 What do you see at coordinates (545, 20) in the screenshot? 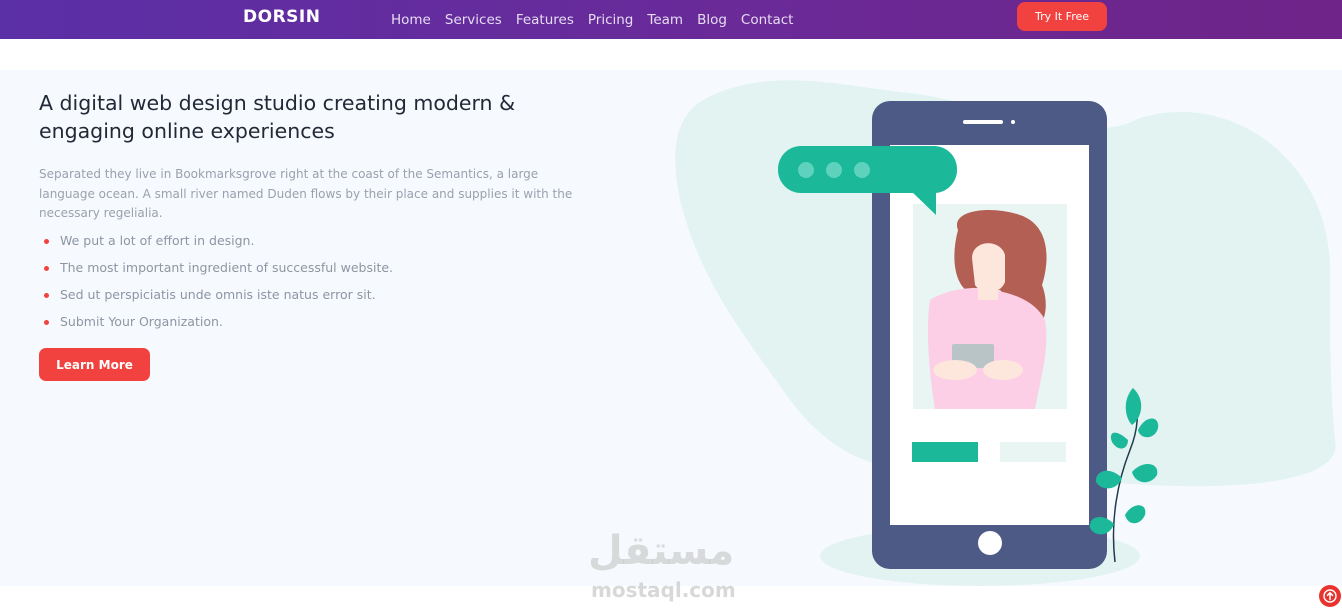
I see `nav-link-features: Features` at bounding box center [545, 20].